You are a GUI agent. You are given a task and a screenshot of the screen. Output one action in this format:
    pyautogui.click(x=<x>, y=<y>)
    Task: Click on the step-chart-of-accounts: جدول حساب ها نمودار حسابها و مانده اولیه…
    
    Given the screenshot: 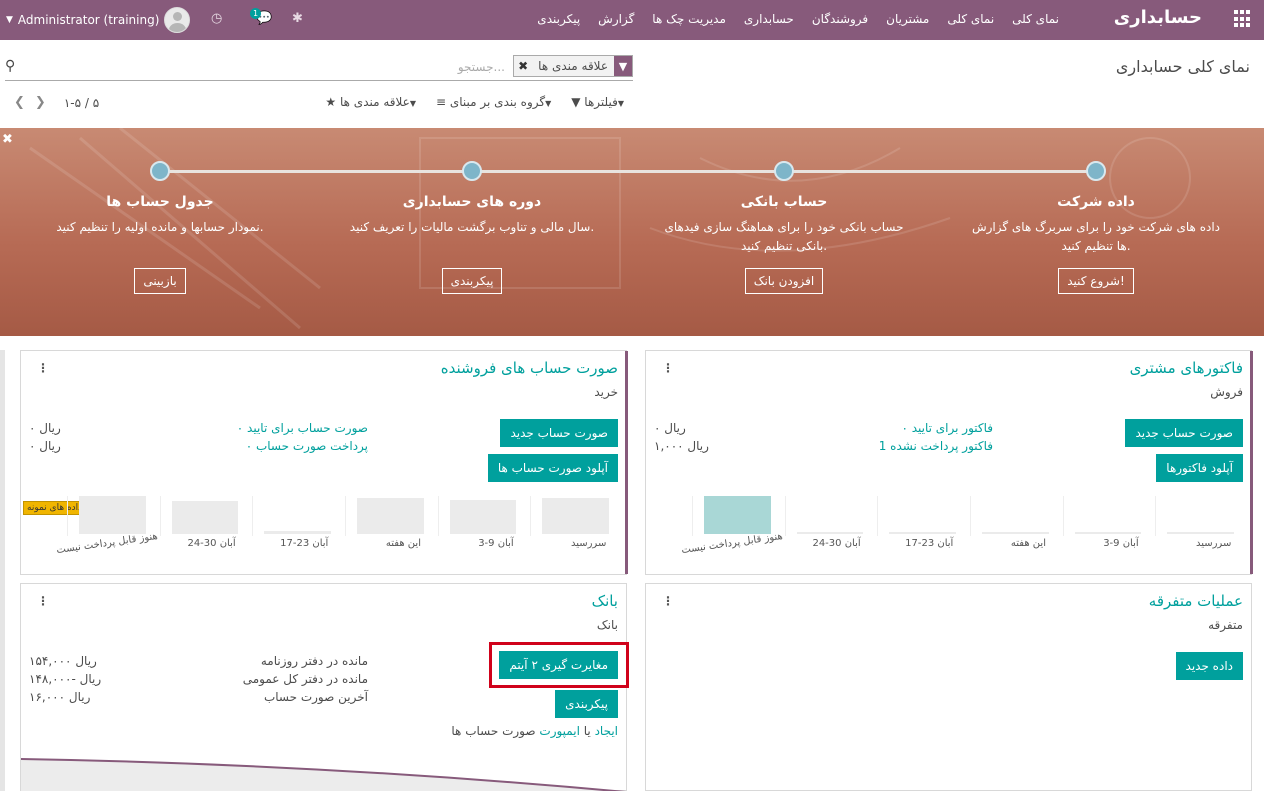 What is the action you would take?
    pyautogui.click(x=160, y=244)
    